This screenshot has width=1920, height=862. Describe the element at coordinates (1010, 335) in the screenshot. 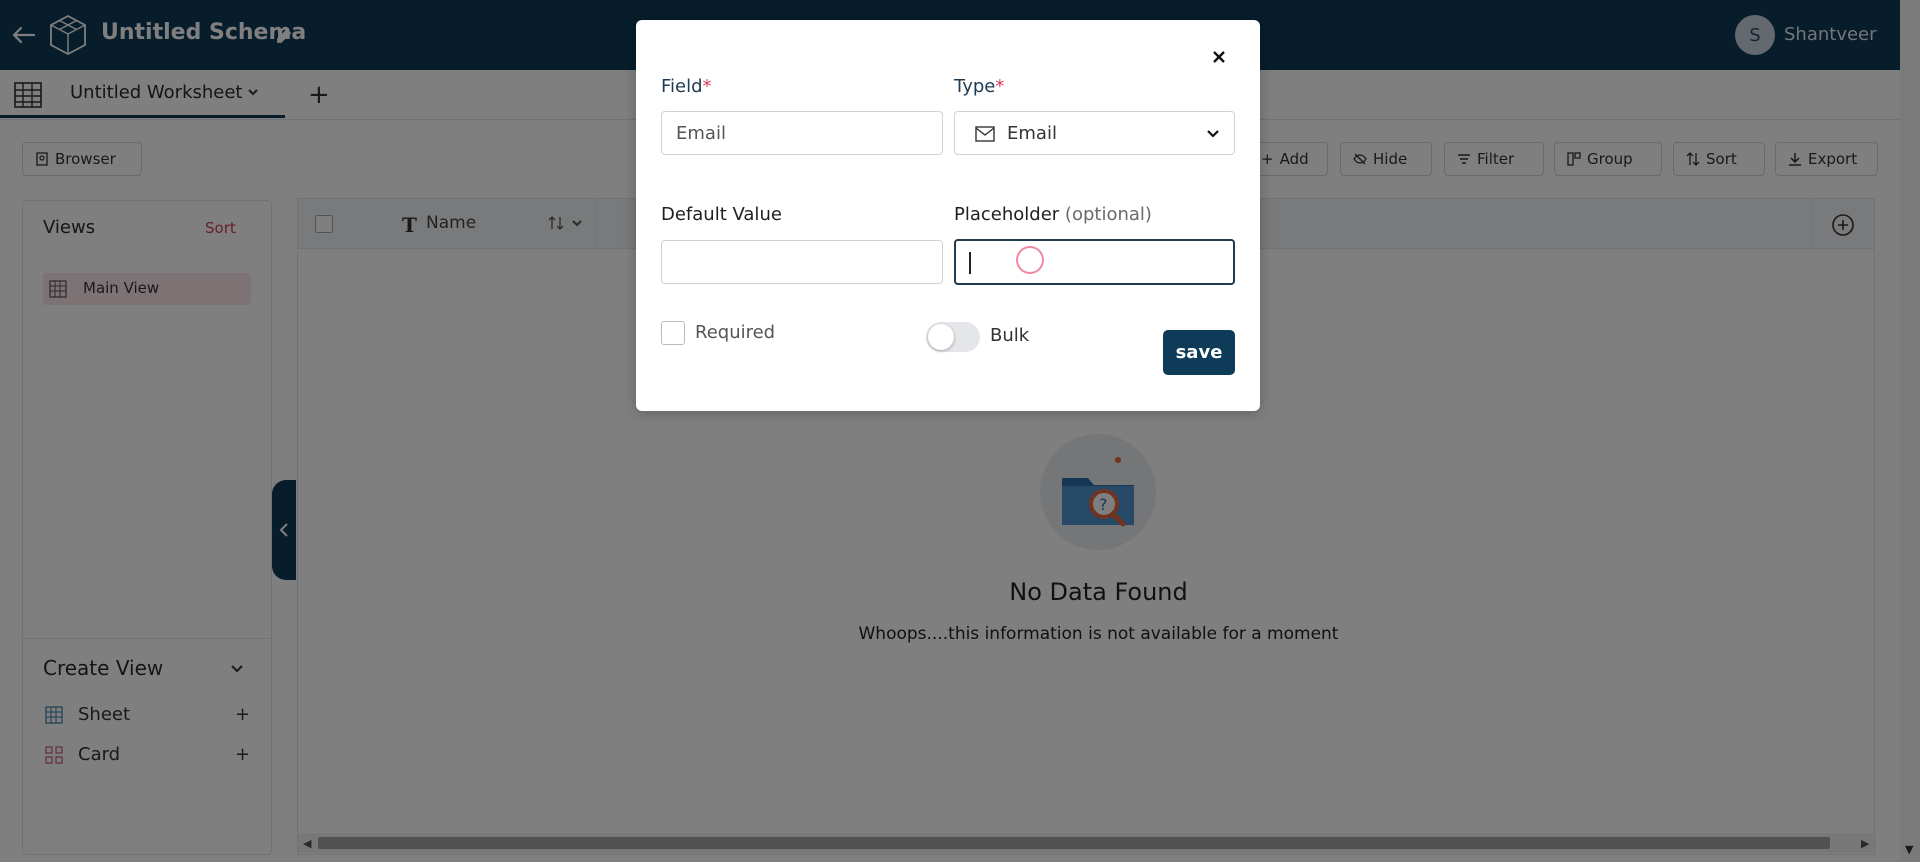

I see `bulk-label: Bulk` at that location.